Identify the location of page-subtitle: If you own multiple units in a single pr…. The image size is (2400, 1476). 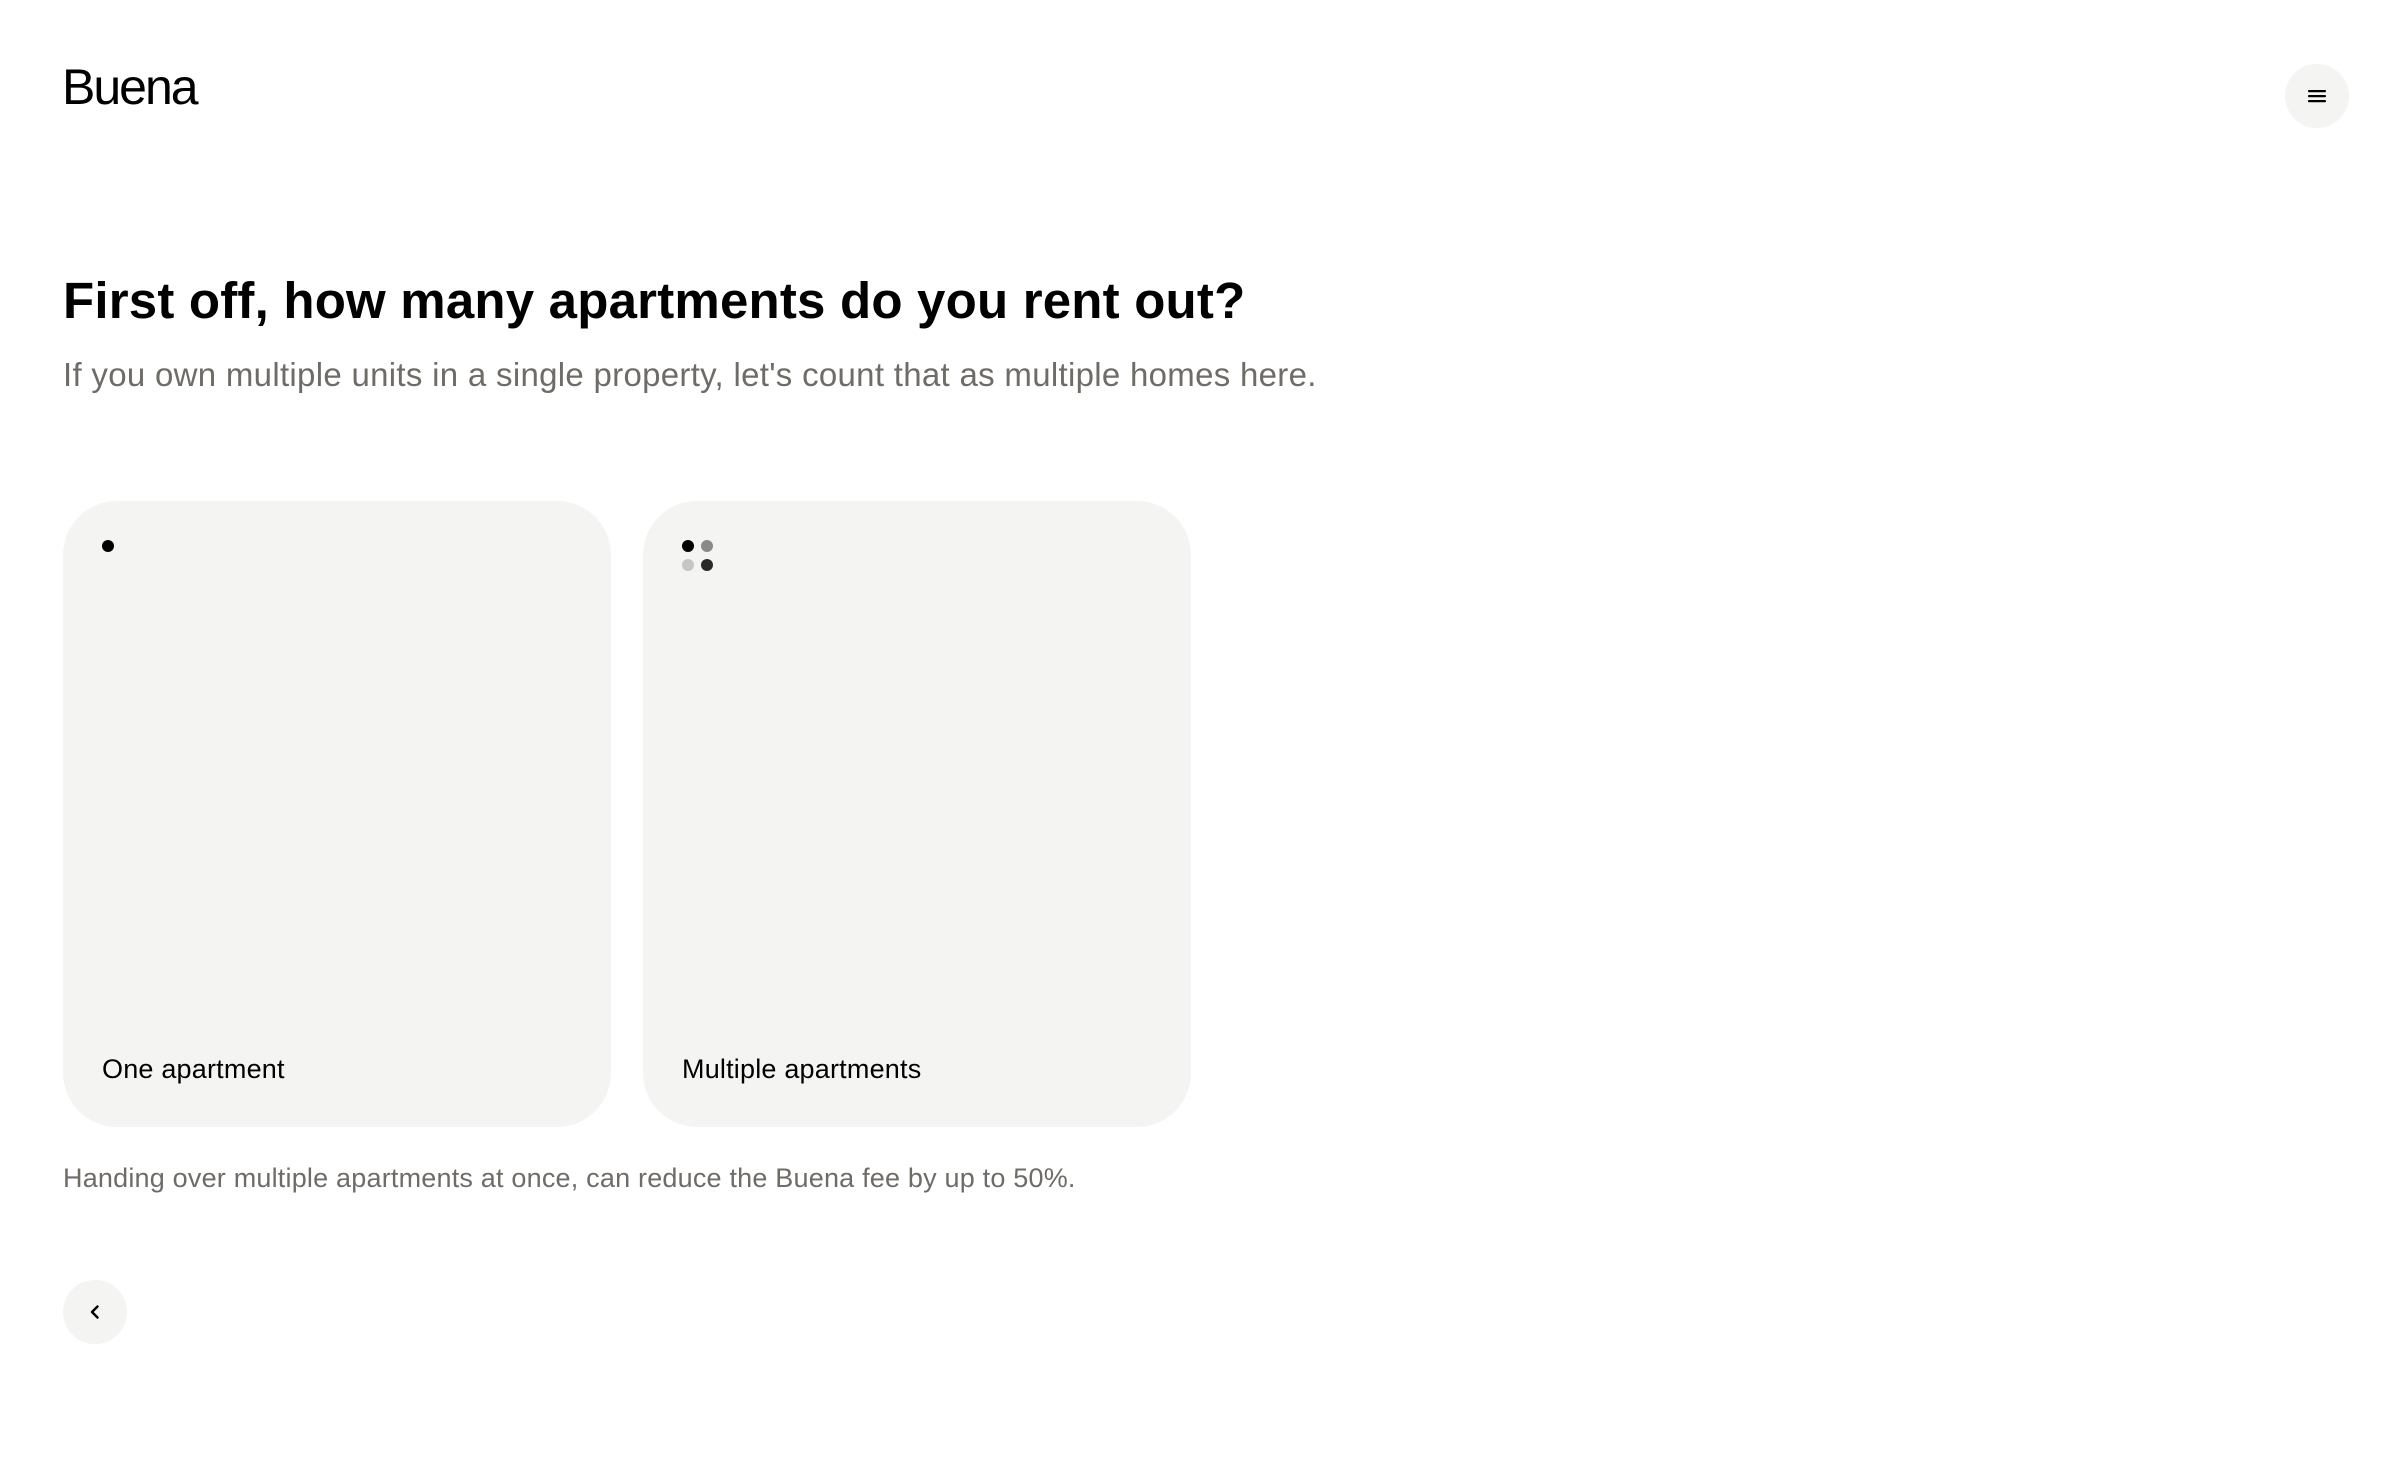
(690, 374).